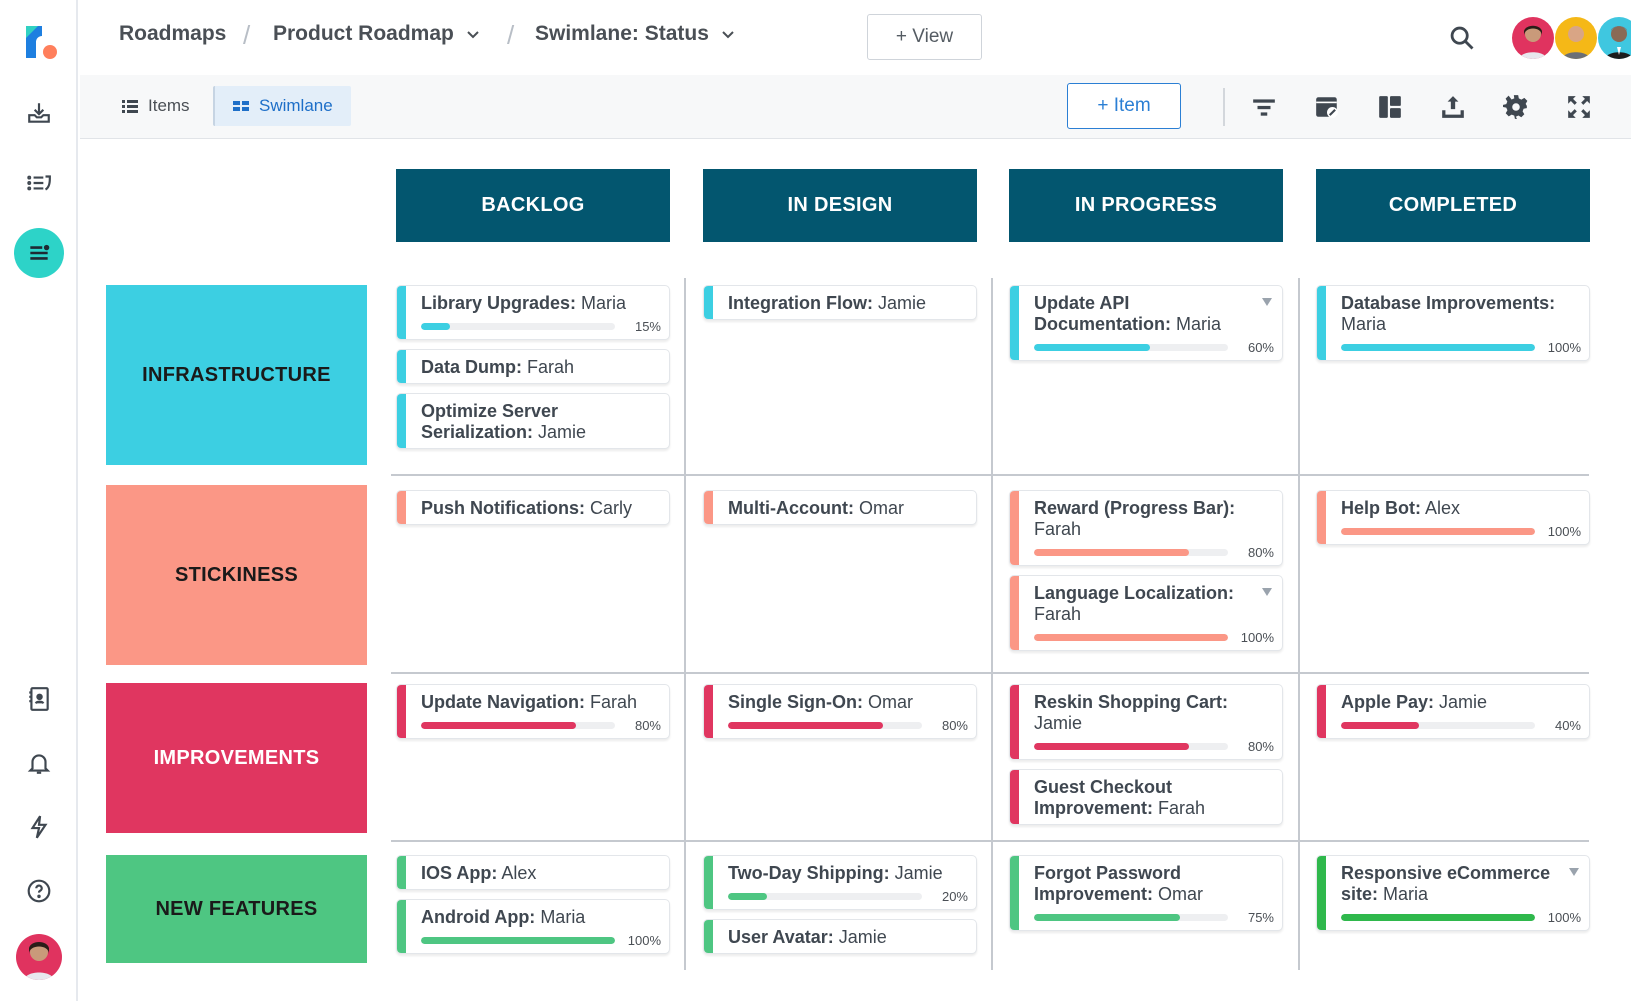  I want to click on view-toolbar: Items Swimlane + Item, so click(855, 107).